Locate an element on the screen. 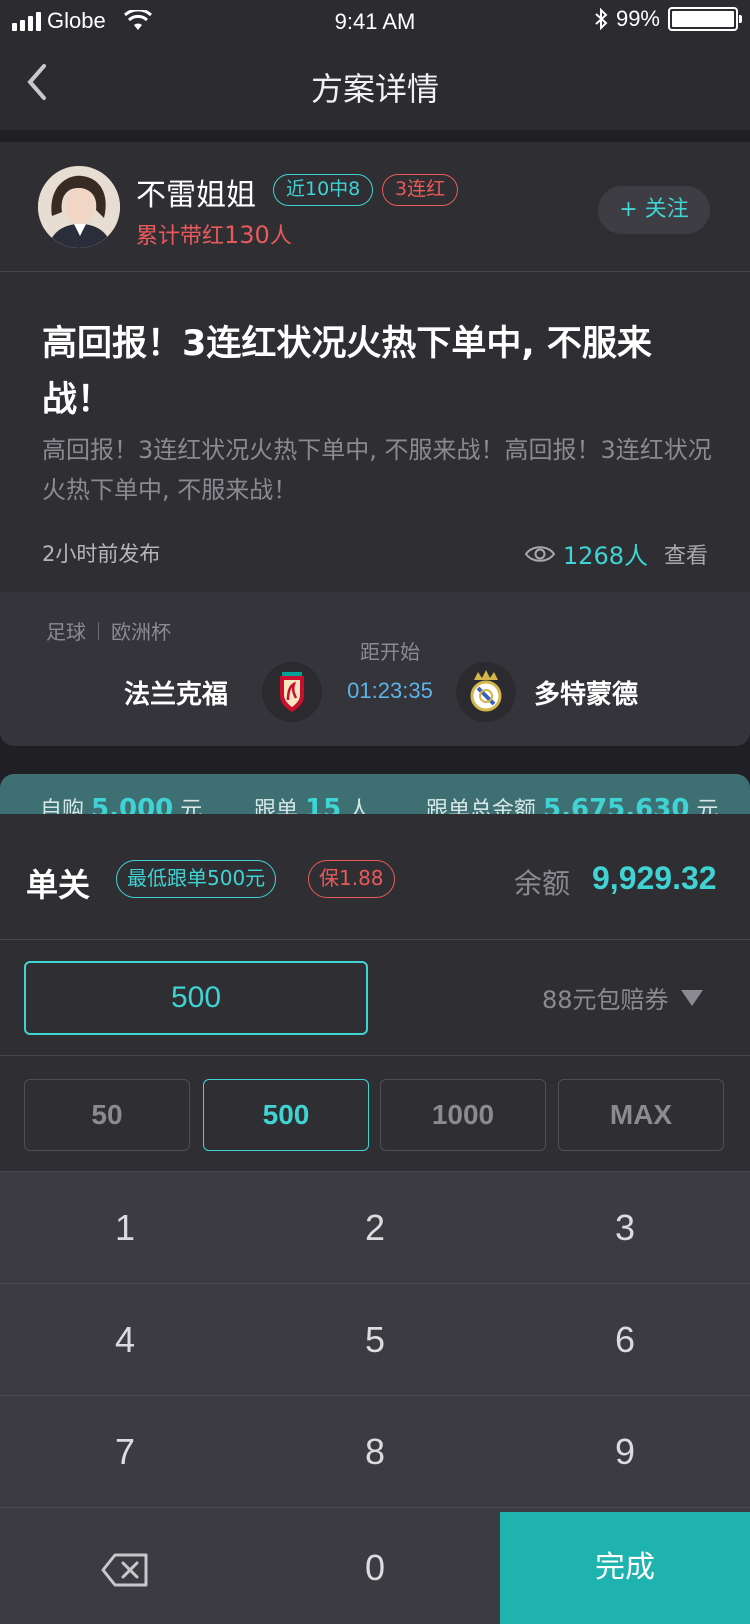 Image resolution: width=750 pixels, height=1624 pixels. avatar is located at coordinates (79, 207).